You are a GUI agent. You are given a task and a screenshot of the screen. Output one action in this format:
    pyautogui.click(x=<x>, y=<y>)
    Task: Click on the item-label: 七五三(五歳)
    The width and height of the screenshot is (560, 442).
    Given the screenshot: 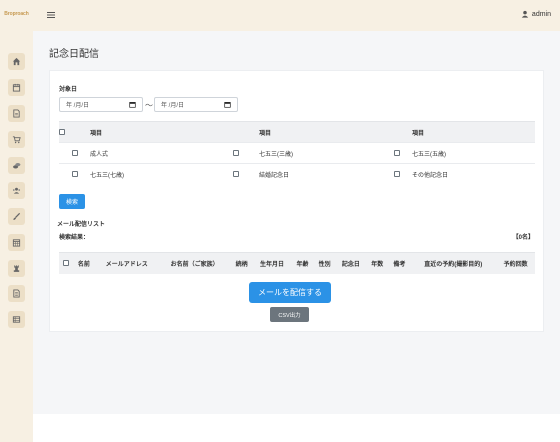 What is the action you would take?
    pyautogui.click(x=473, y=153)
    